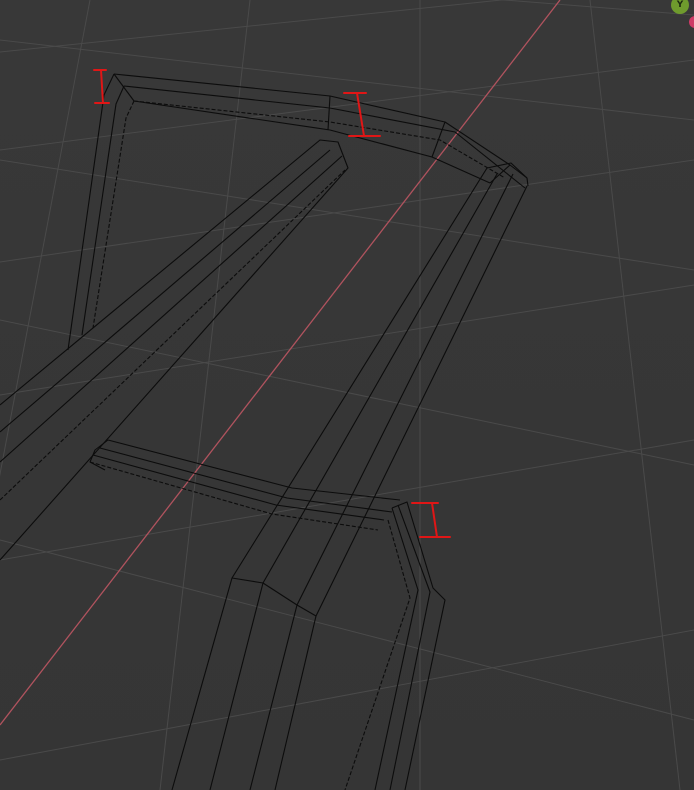  I want to click on gizmo-y-label: Y, so click(680, 5).